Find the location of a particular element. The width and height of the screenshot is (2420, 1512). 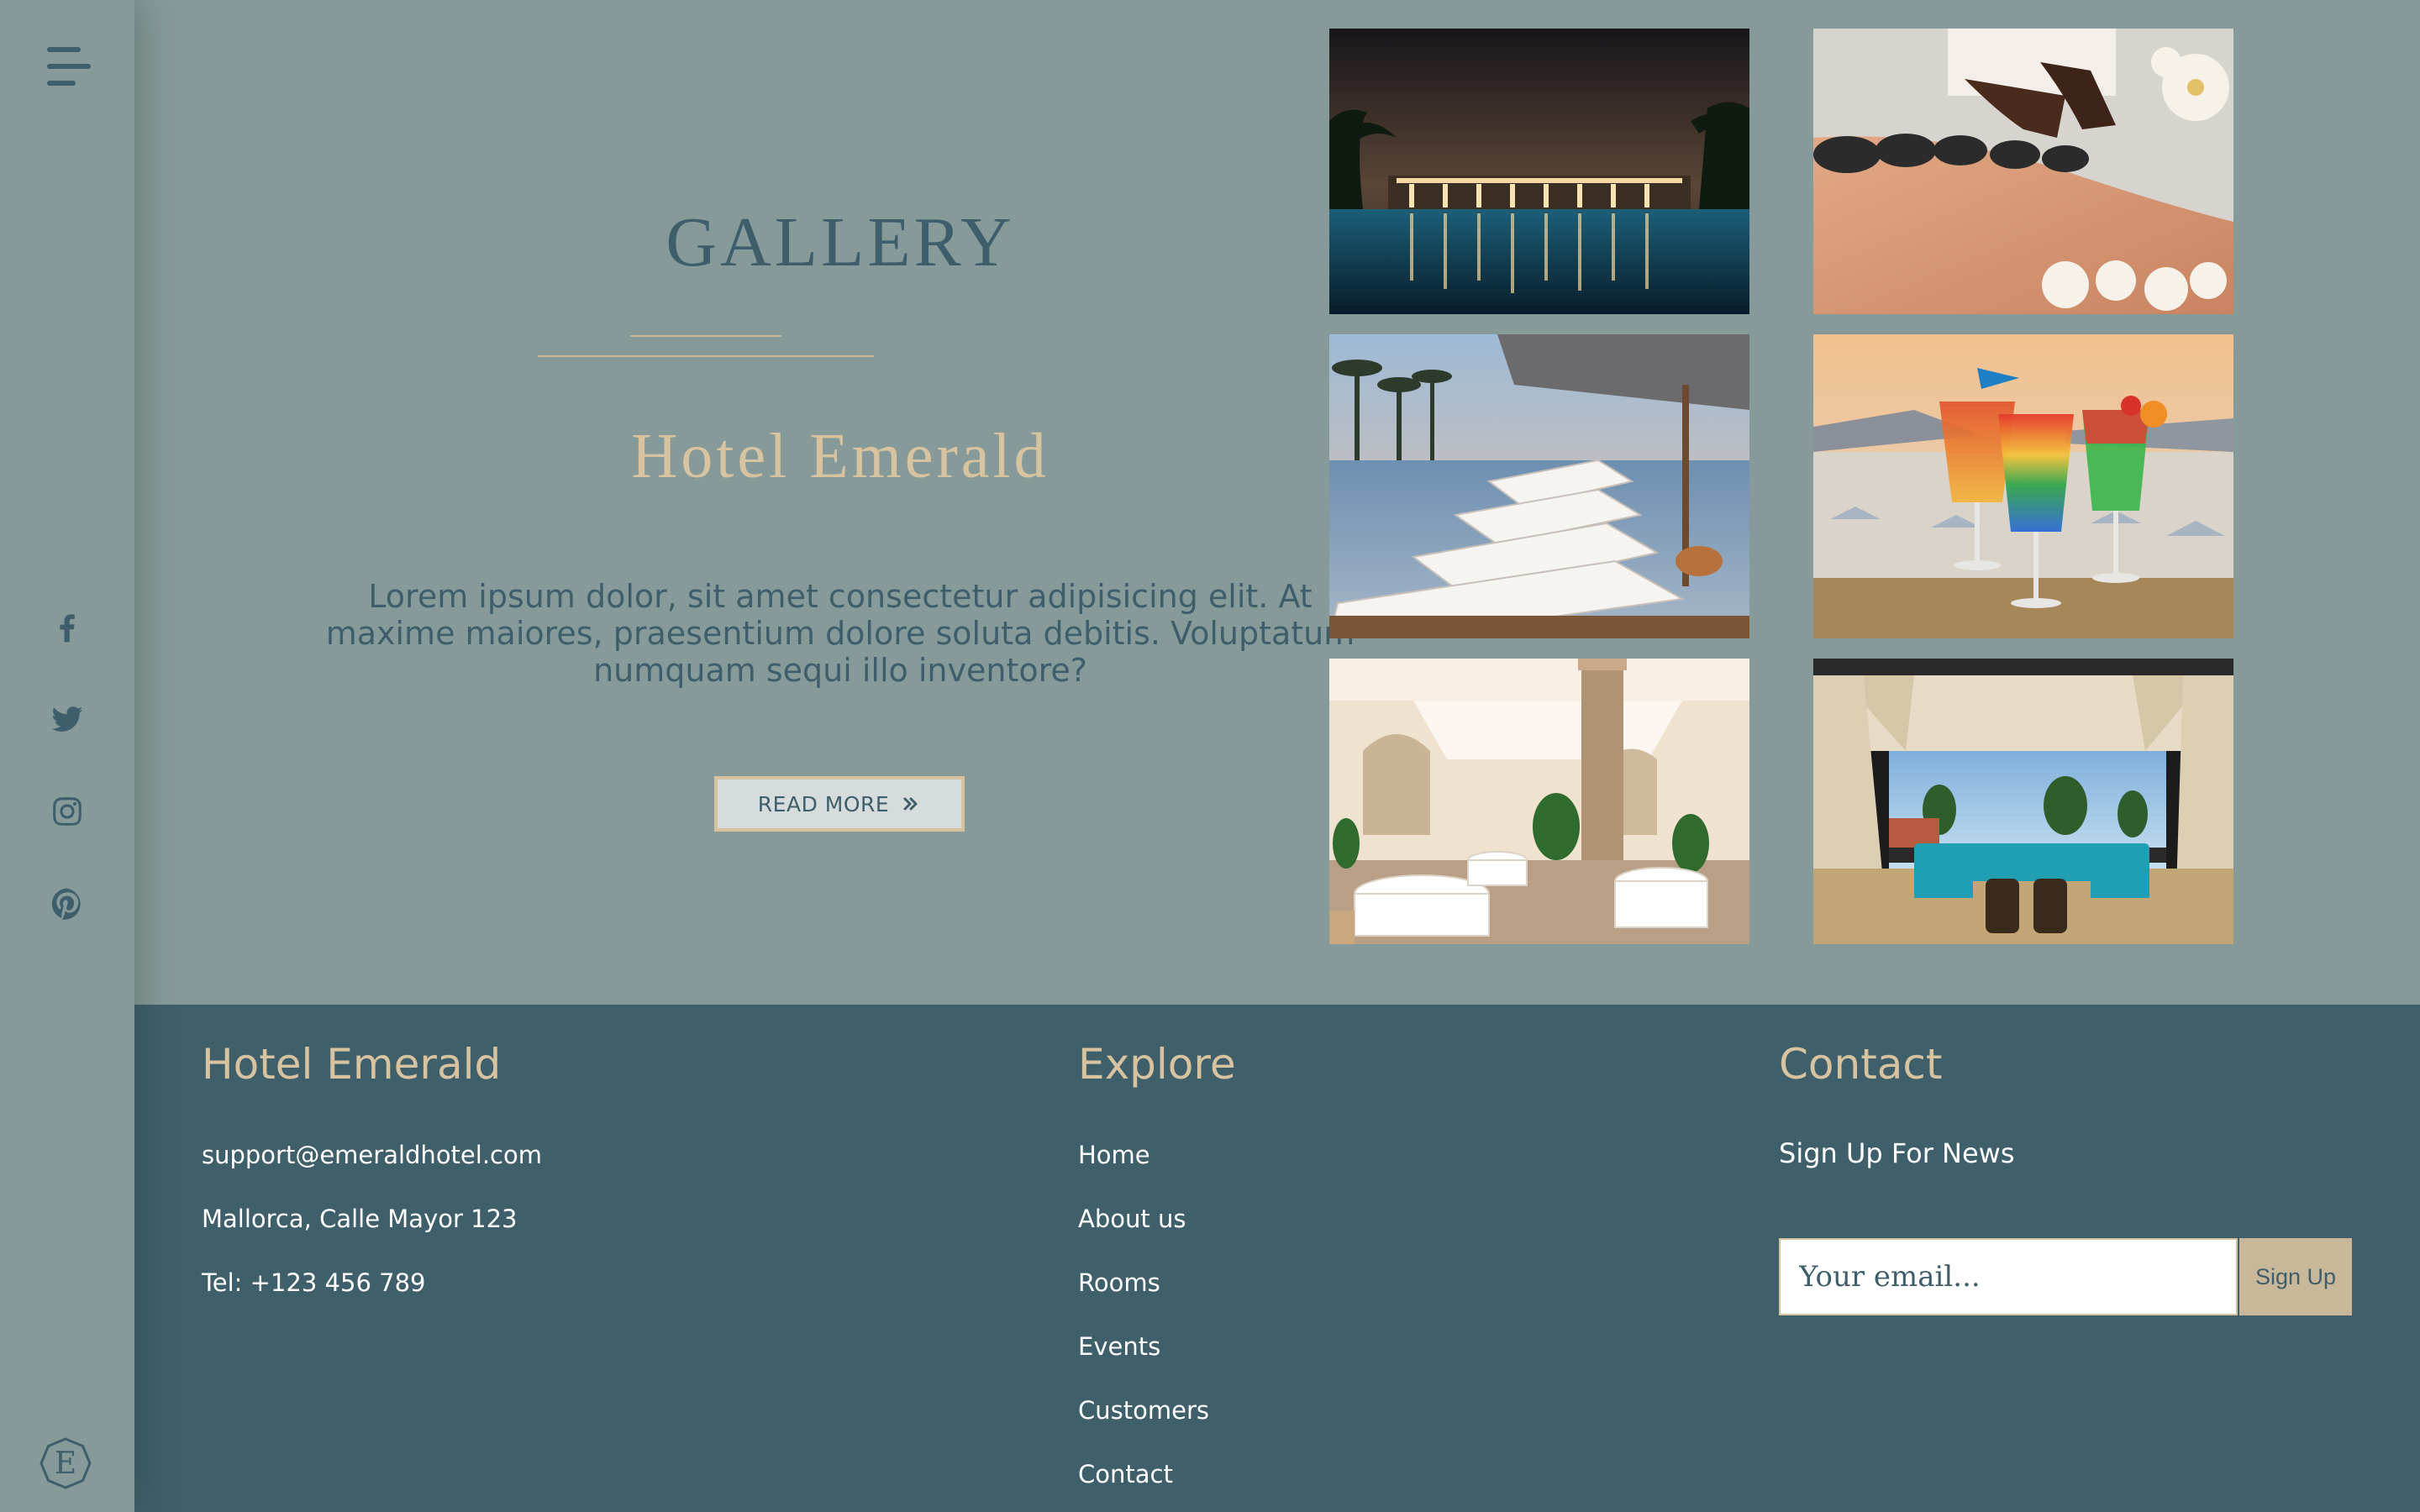

footer-email: support@emeraldhotel.com is located at coordinates (372, 1155).